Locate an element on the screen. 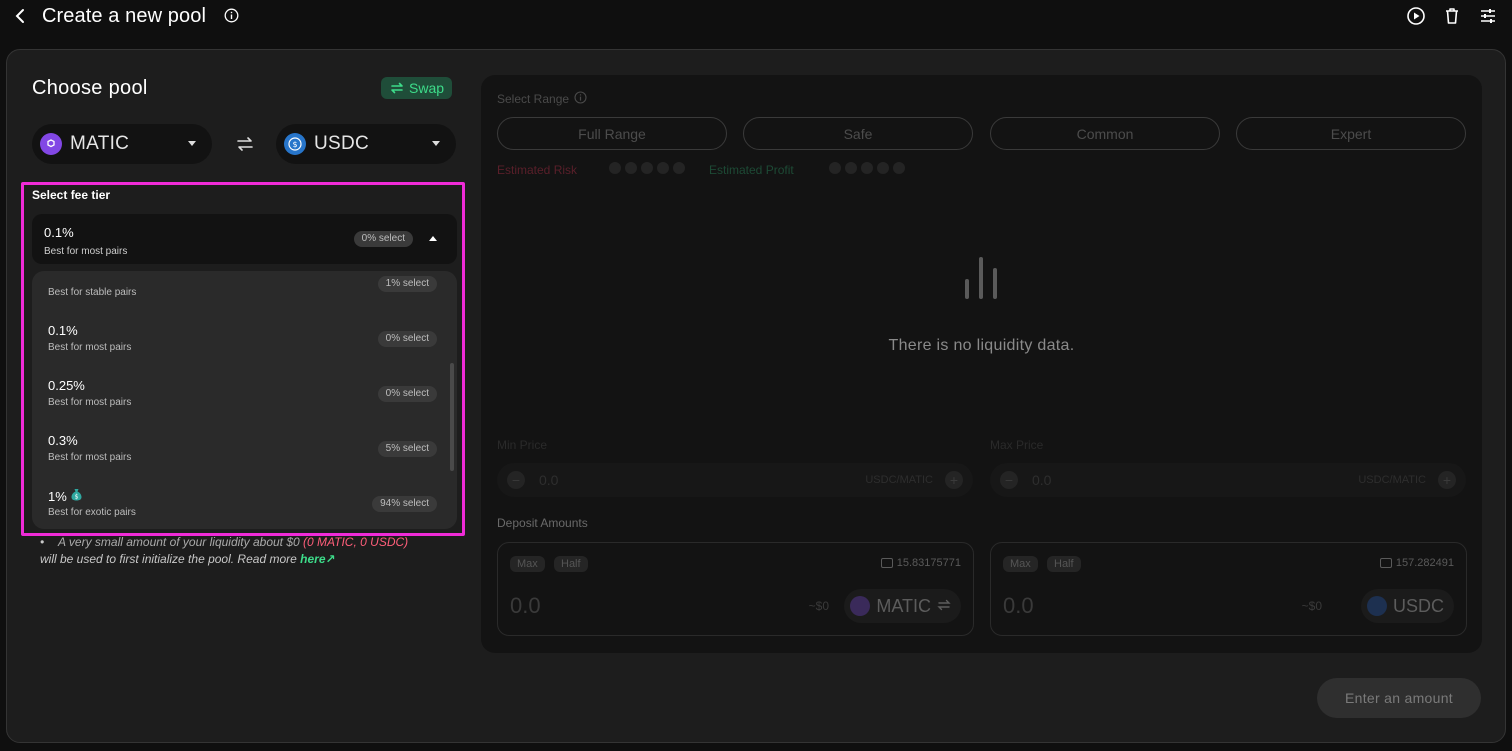  trash-icon is located at coordinates (1452, 16).